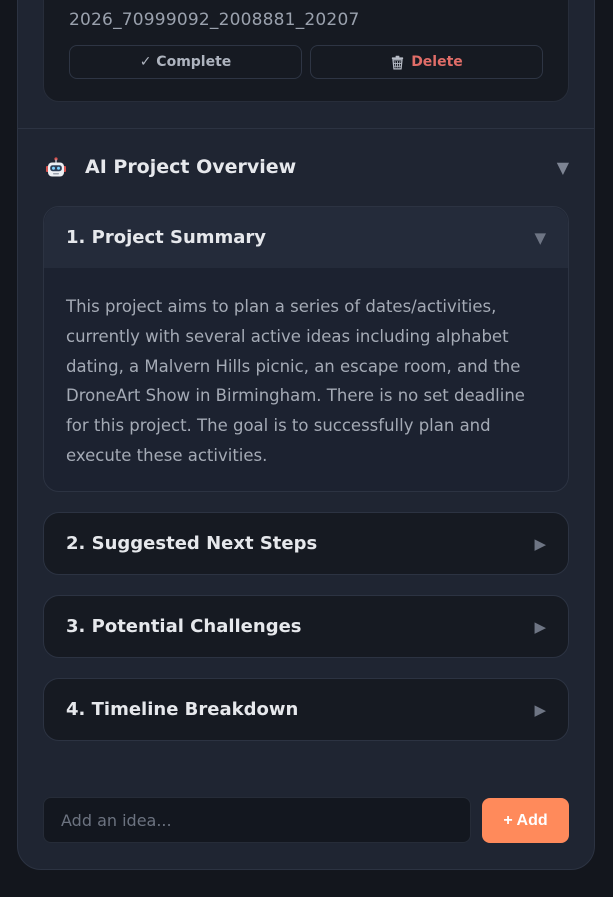 The image size is (613, 897). Describe the element at coordinates (306, 128) in the screenshot. I see `section-divider` at that location.